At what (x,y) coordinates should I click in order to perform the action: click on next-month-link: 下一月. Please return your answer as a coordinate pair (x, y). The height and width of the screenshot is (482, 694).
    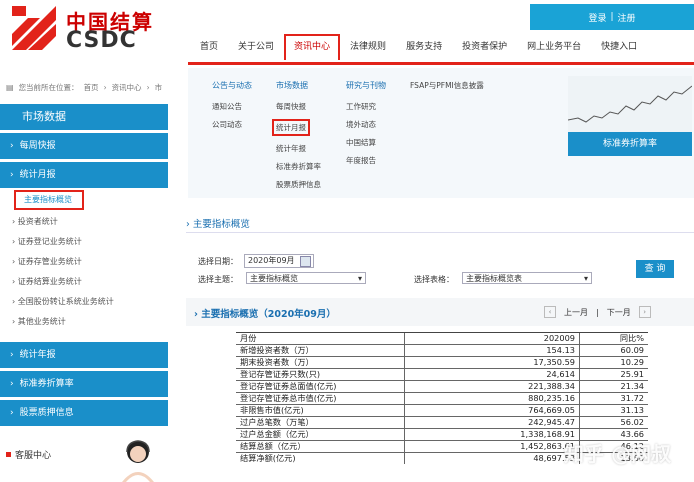
    Looking at the image, I should click on (619, 312).